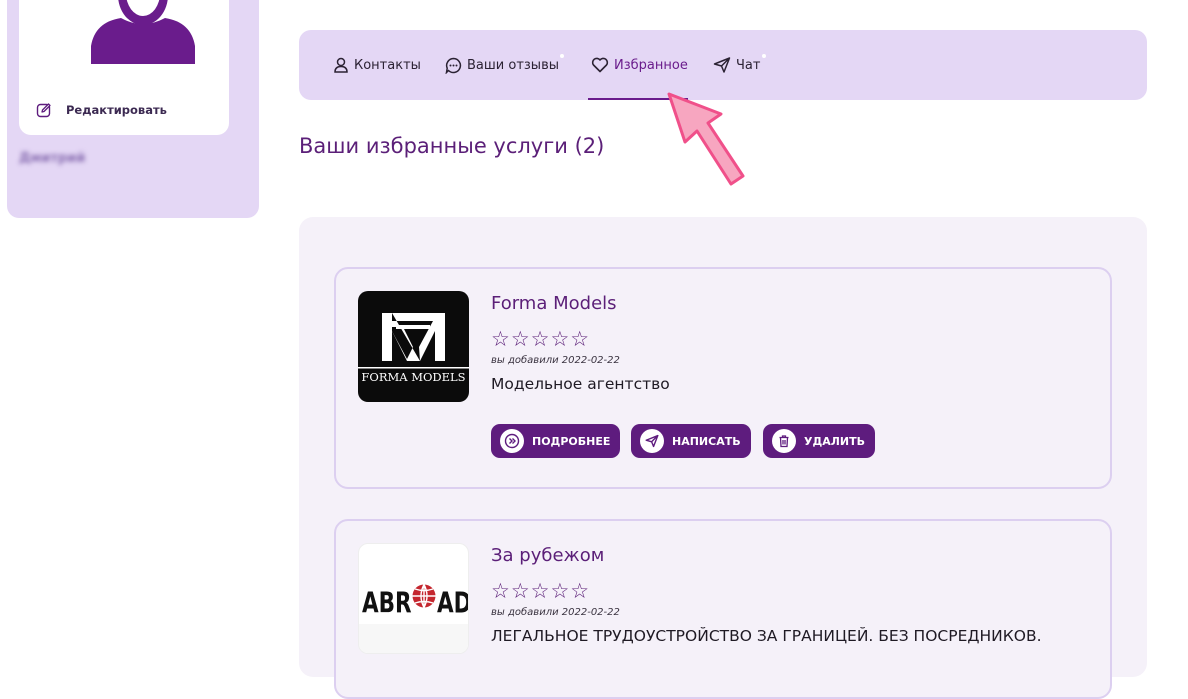 The width and height of the screenshot is (1188, 699). Describe the element at coordinates (706, 441) in the screenshot. I see `write-label: НАПИСАТЬ` at that location.